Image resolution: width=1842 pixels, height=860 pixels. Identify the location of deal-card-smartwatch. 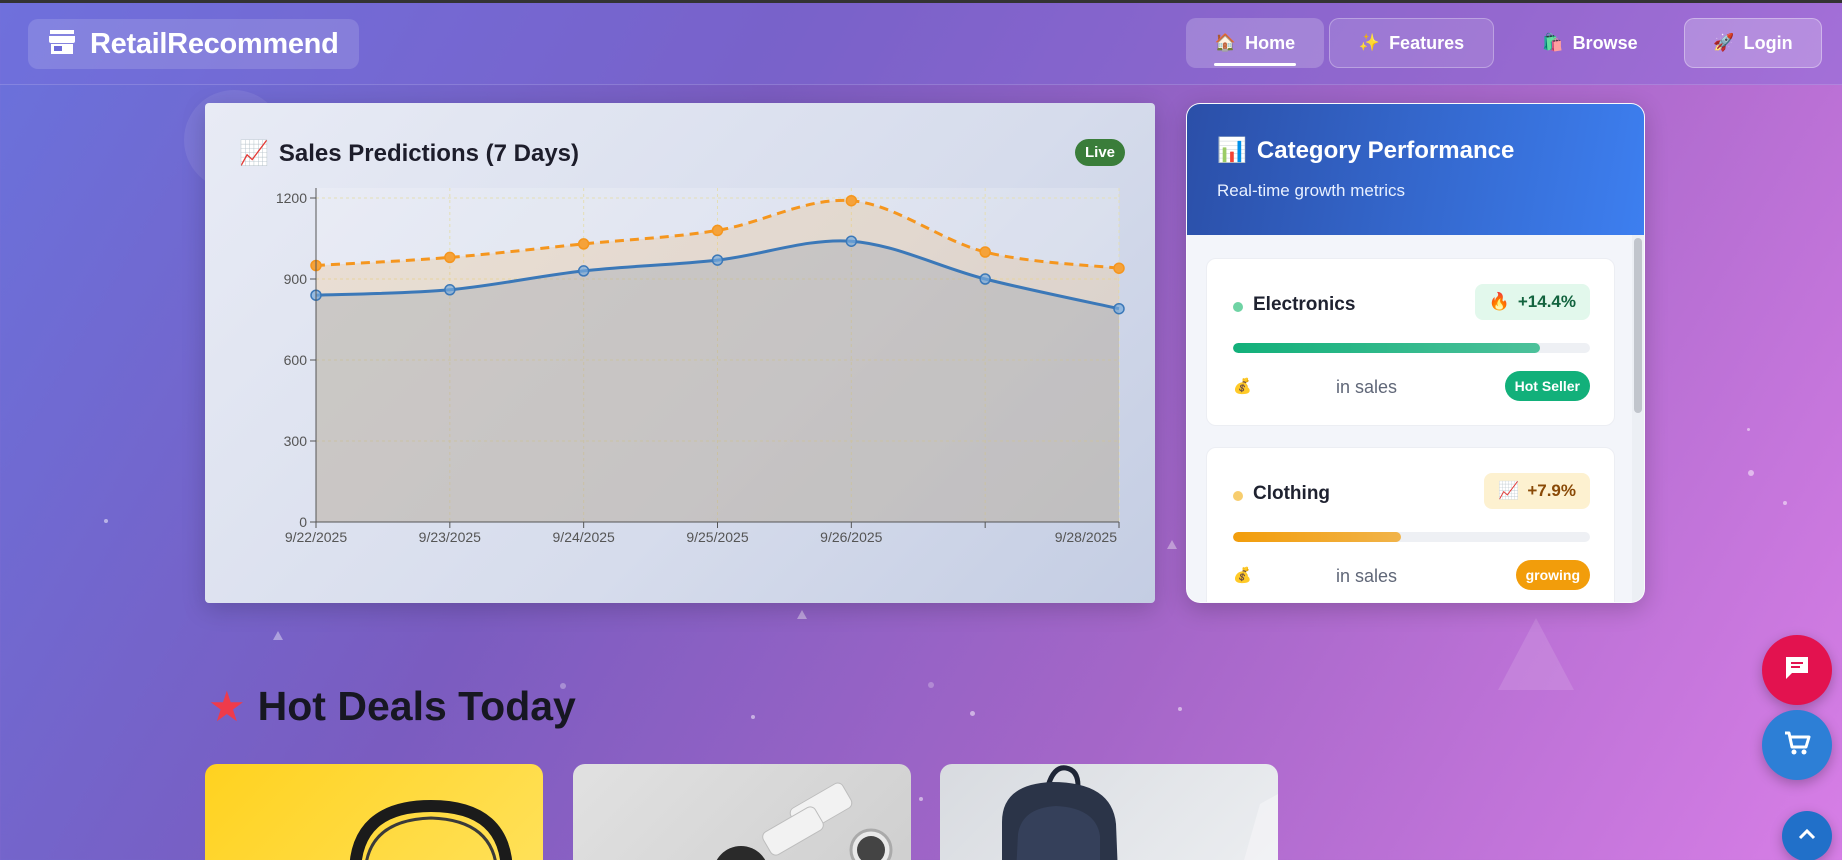
(742, 812).